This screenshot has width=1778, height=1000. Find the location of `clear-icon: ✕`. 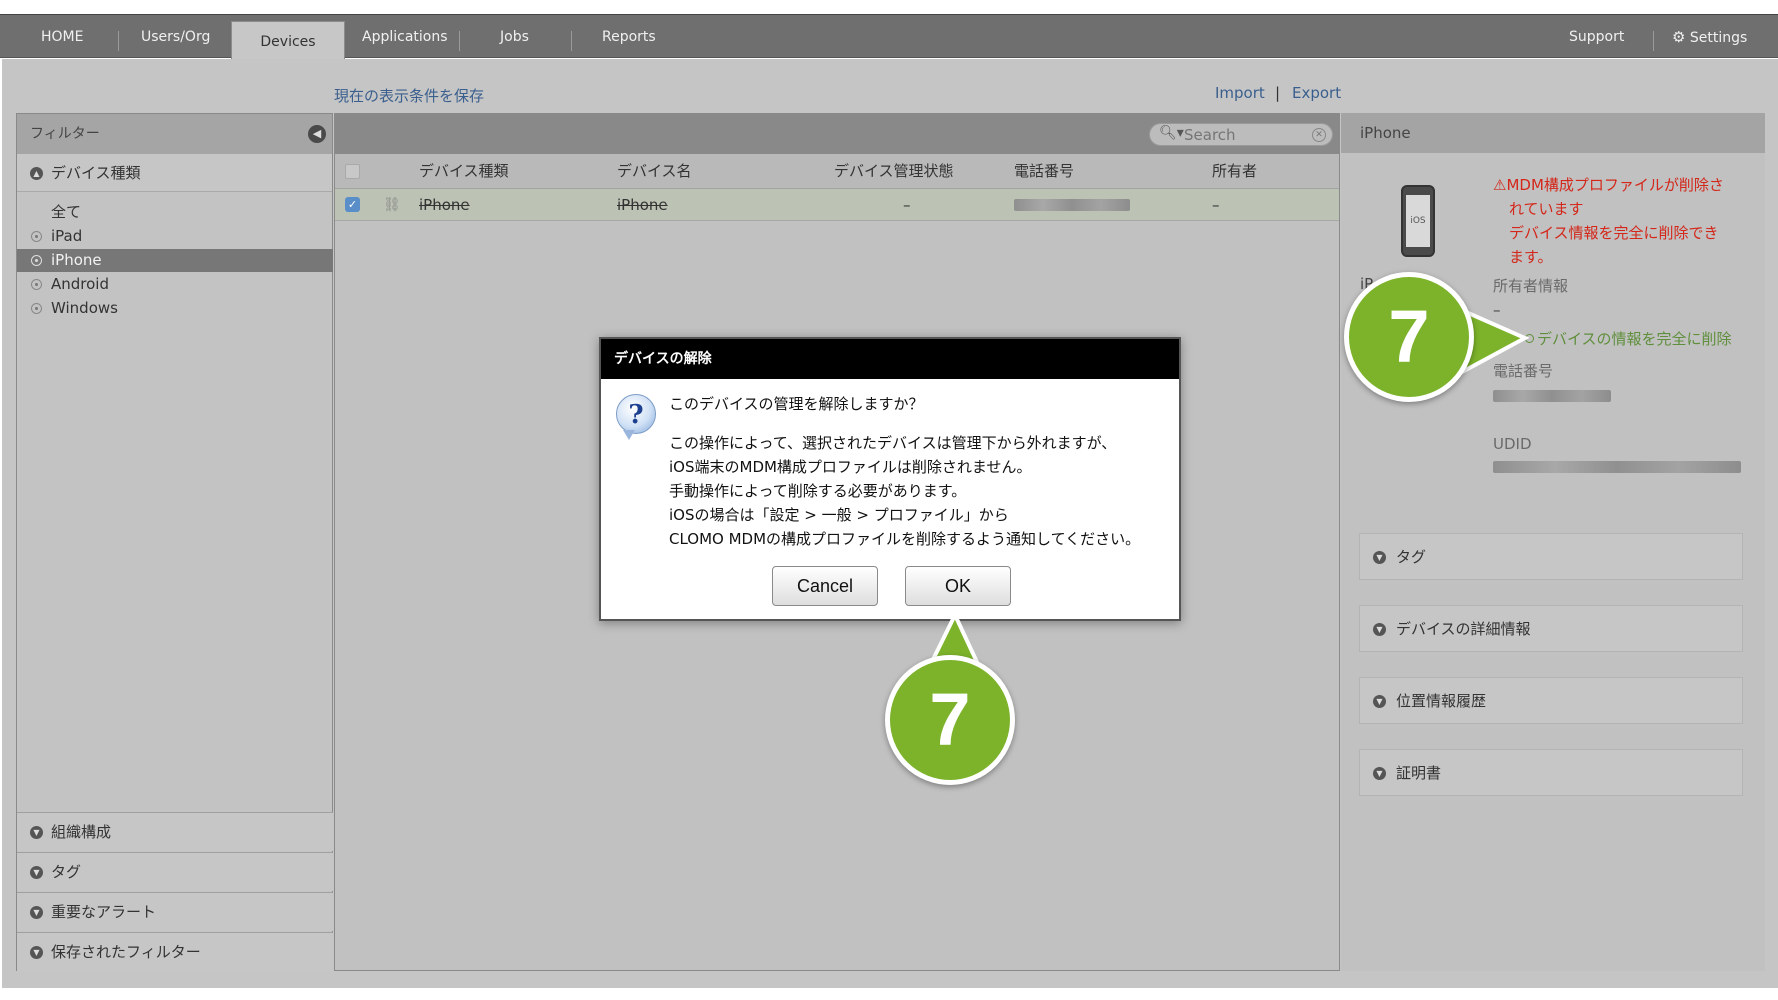

clear-icon: ✕ is located at coordinates (1319, 135).